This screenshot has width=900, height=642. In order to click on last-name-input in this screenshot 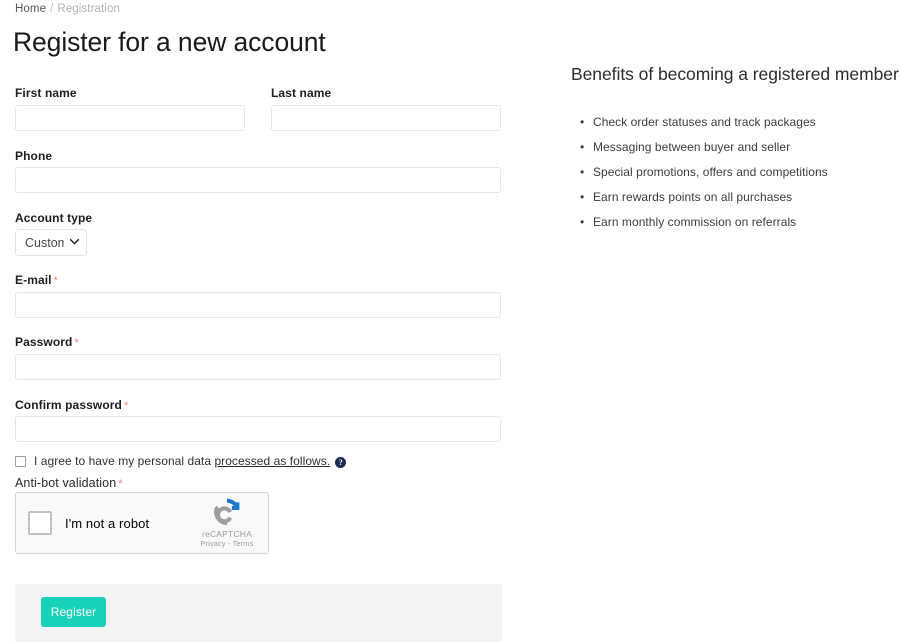, I will do `click(386, 118)`.